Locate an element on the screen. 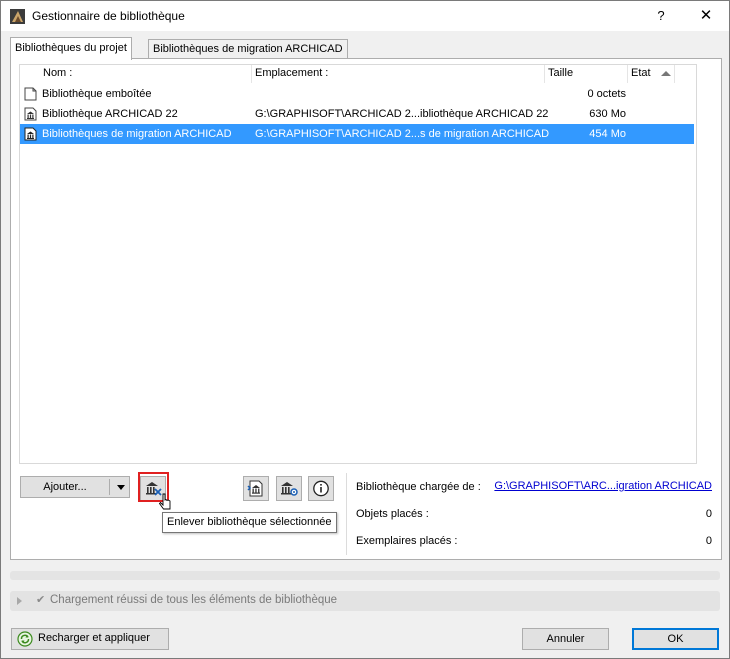 The image size is (730, 659). placed-objects-value: 0 is located at coordinates (708, 514).